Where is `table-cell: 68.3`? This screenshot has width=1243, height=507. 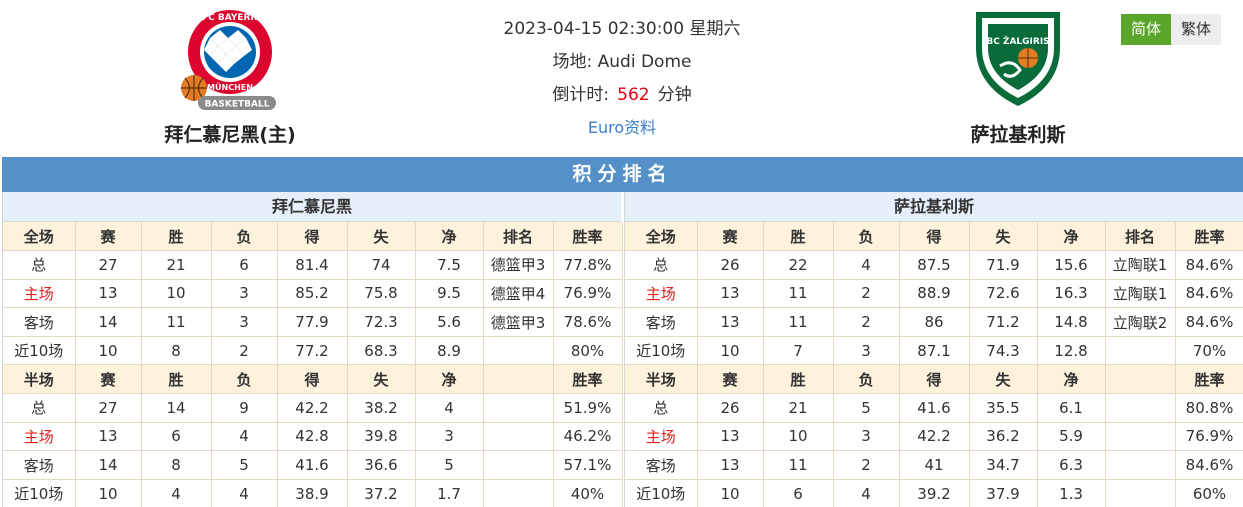
table-cell: 68.3 is located at coordinates (381, 351).